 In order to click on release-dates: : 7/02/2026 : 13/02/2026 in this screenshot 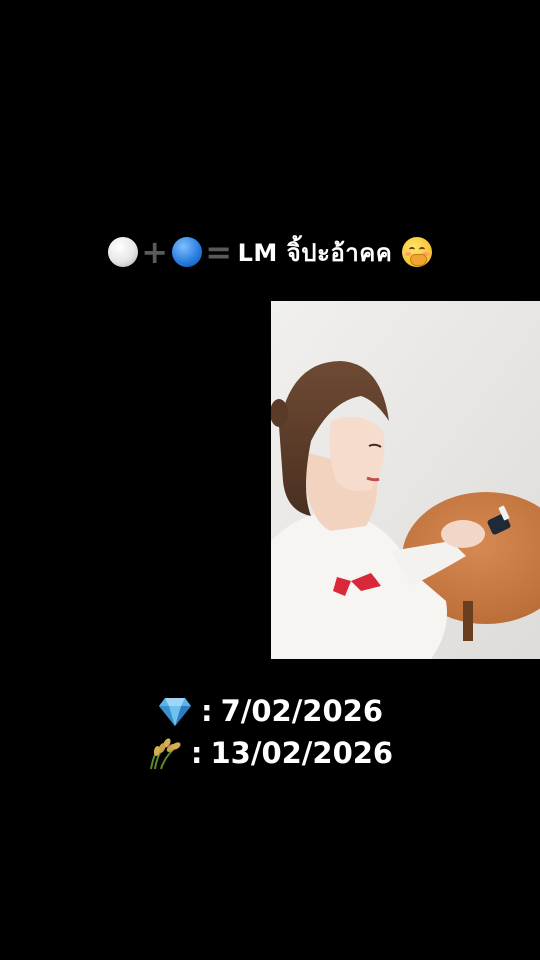, I will do `click(270, 732)`.